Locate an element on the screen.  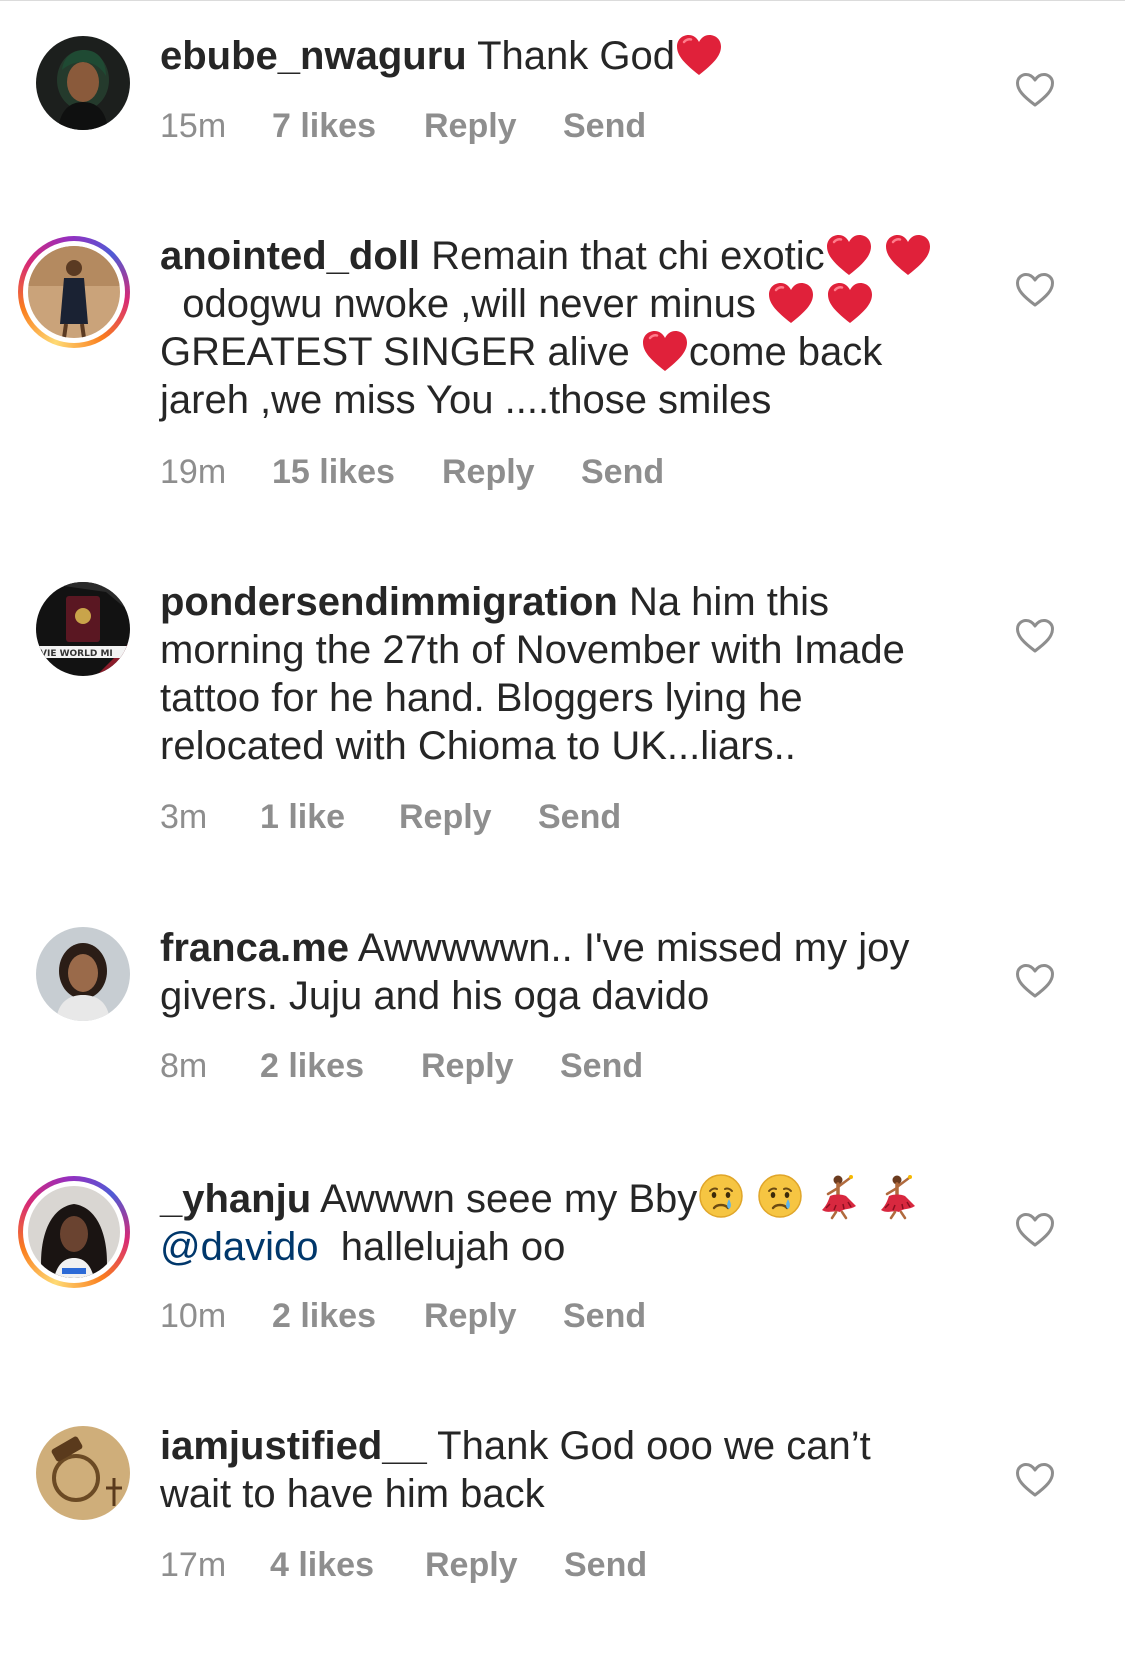
comment-likes: 7 likes is located at coordinates (348, 126).